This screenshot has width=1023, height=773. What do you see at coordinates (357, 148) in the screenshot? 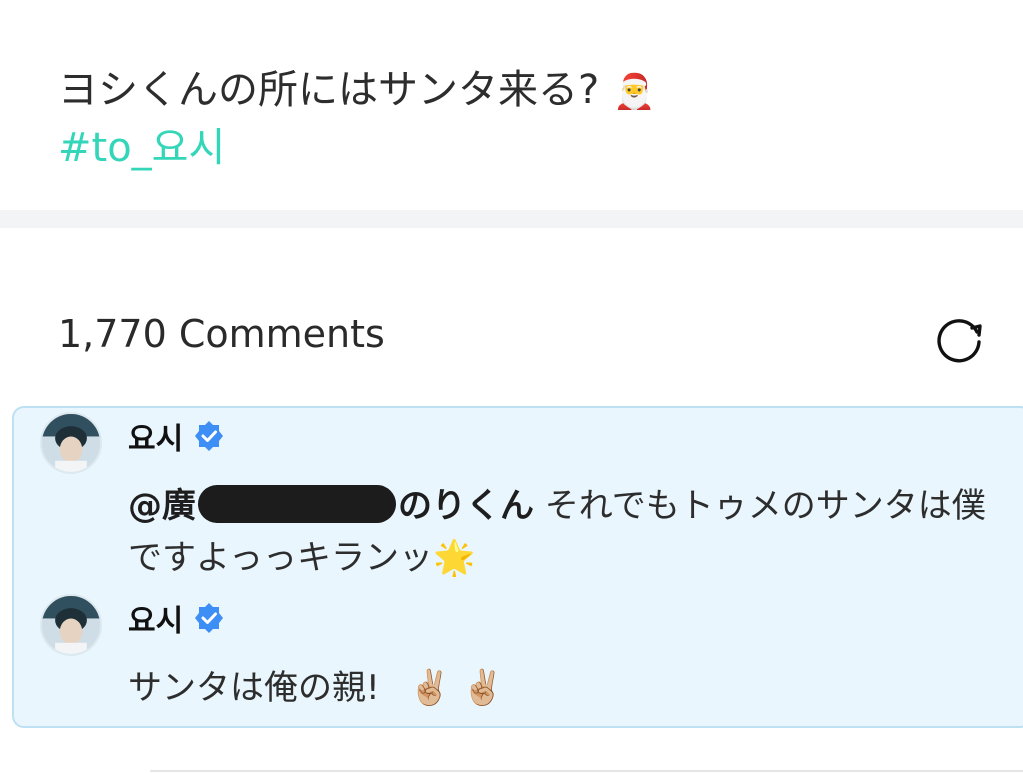
I see `hashtag-link: #to_요시` at bounding box center [357, 148].